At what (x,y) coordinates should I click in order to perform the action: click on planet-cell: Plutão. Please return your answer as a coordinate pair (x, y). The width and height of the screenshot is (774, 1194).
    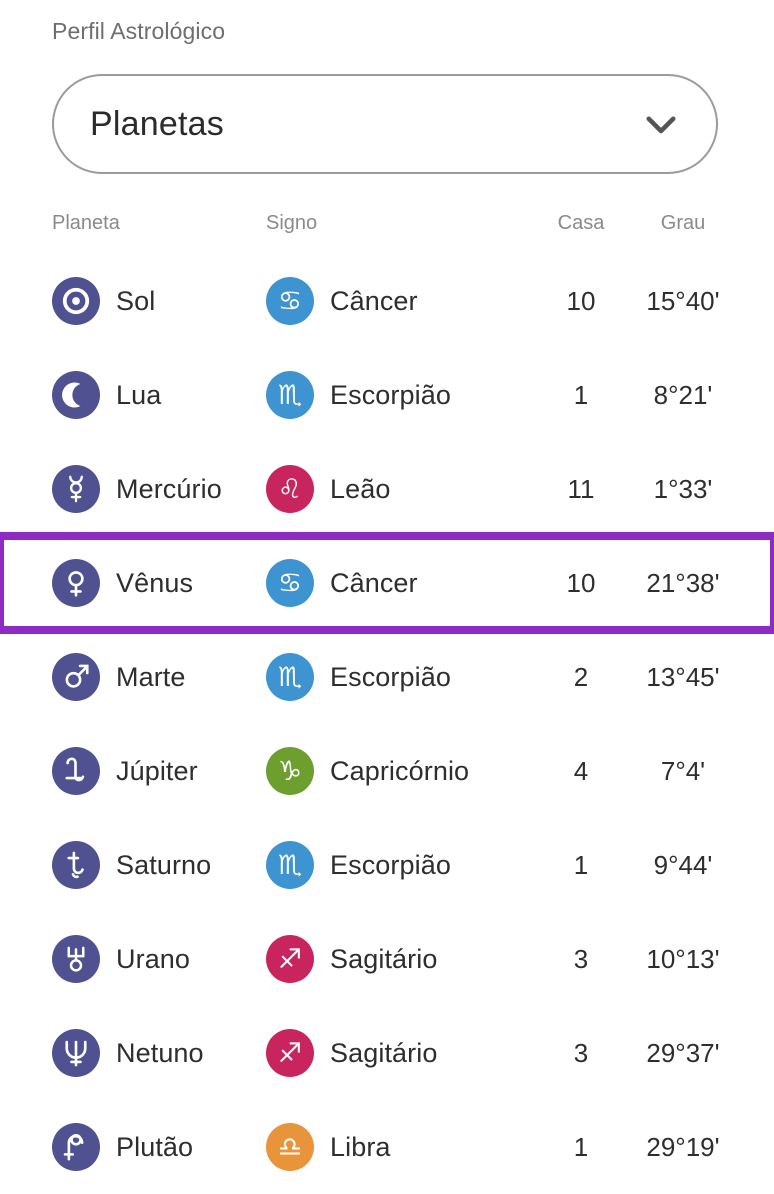
    Looking at the image, I should click on (122, 1147).